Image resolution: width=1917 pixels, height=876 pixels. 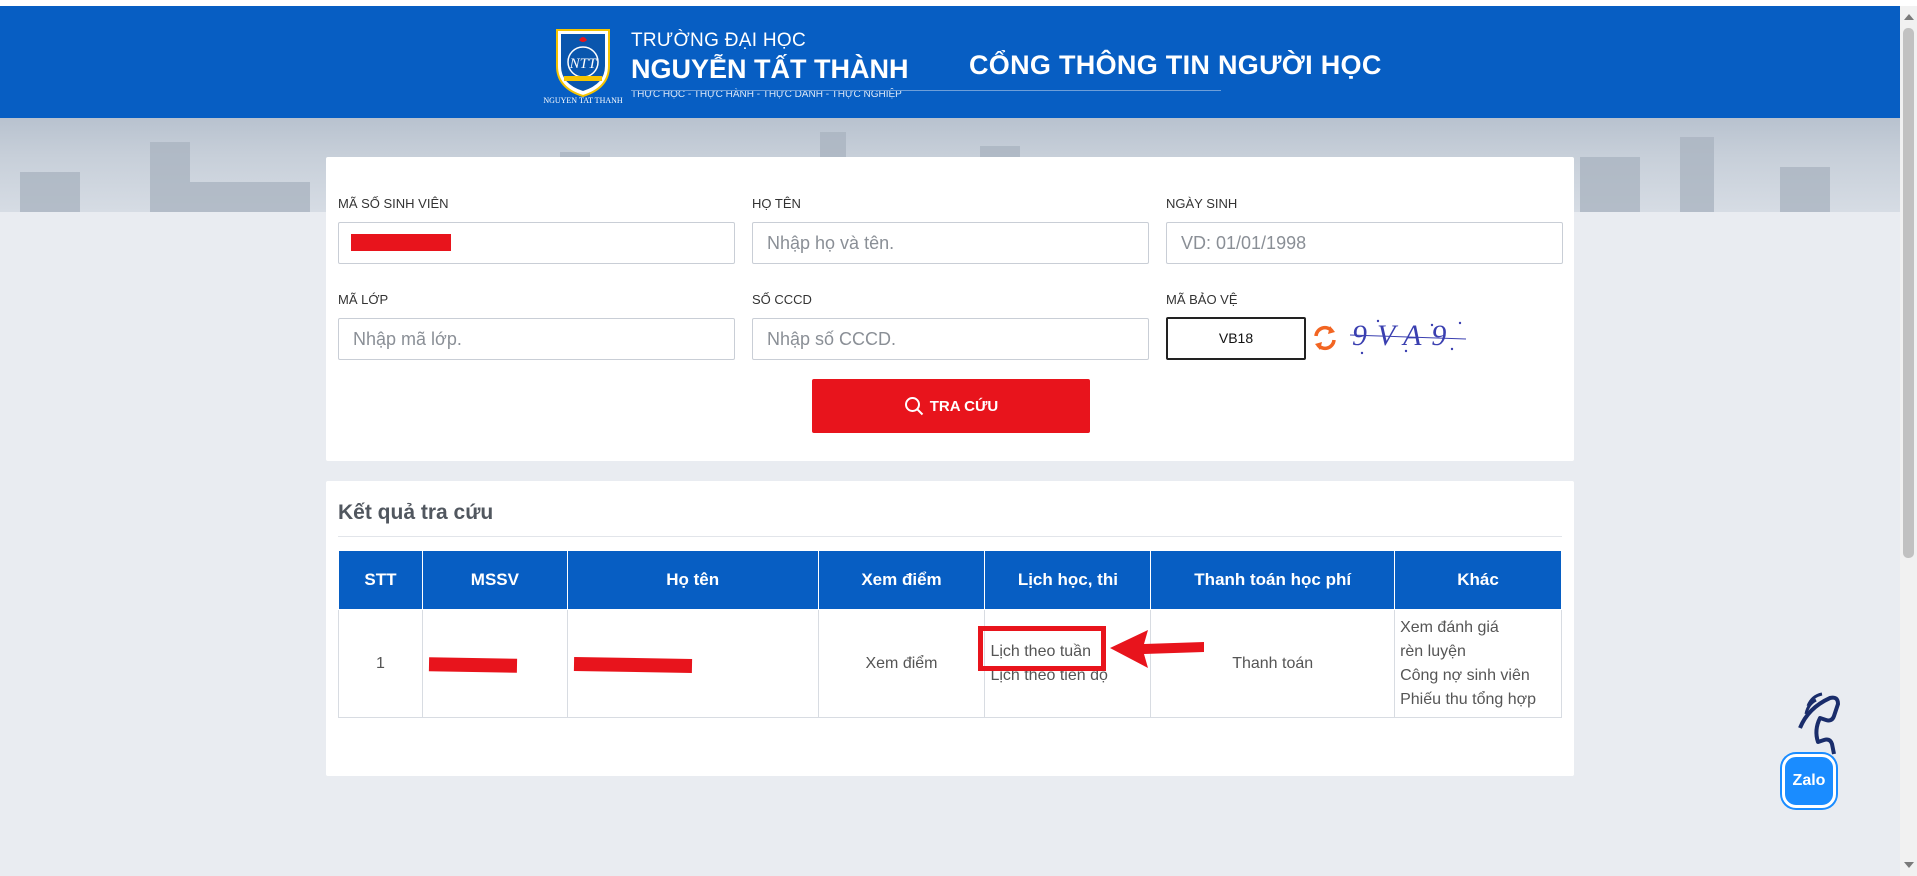 I want to click on conduct-evaluation-link-line2: rèn luyện, so click(x=1480, y=652).